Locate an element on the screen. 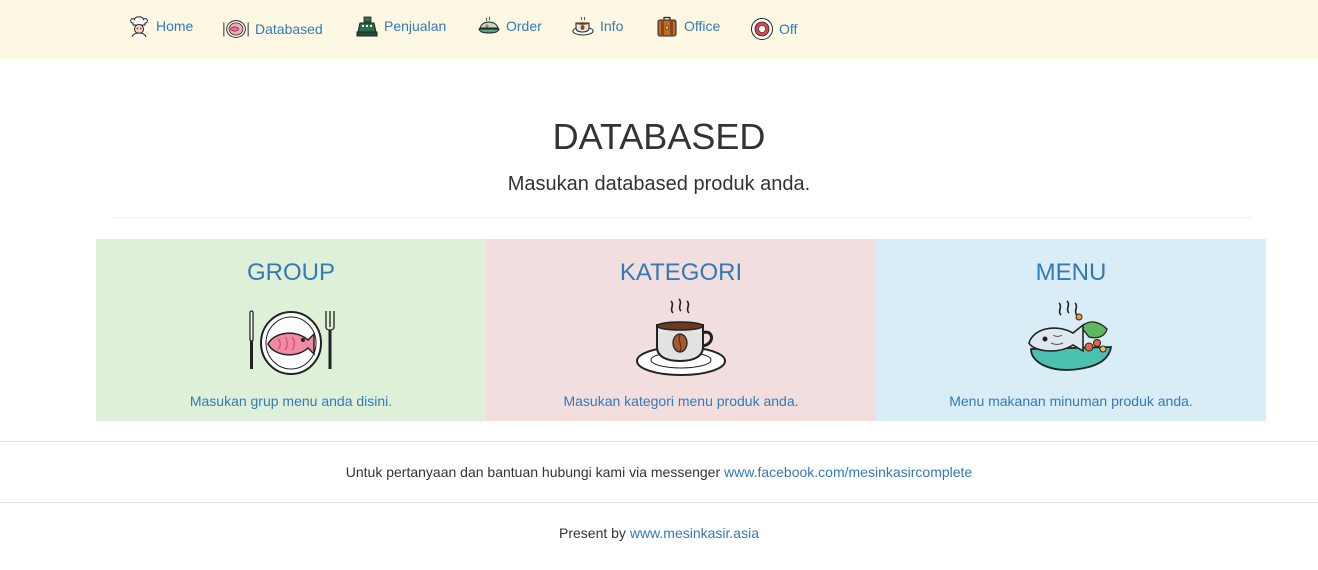  footer-divider-bottom is located at coordinates (659, 502).